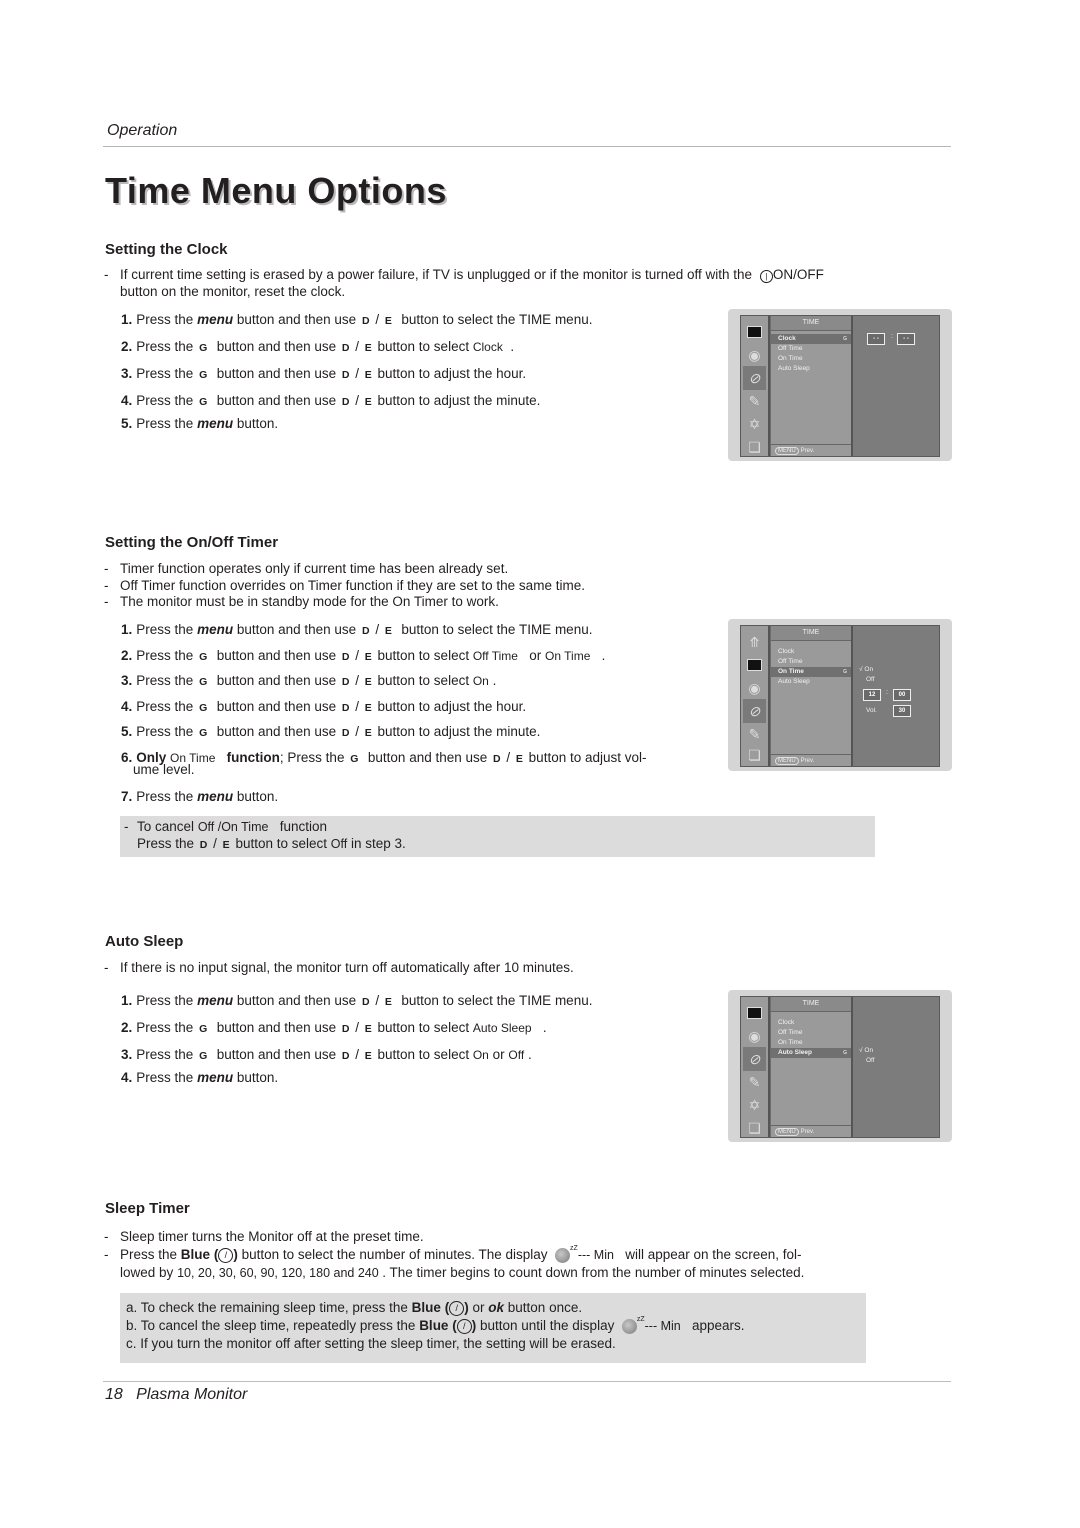 The image size is (1080, 1528). What do you see at coordinates (892, 336) in the screenshot?
I see `colon: :` at bounding box center [892, 336].